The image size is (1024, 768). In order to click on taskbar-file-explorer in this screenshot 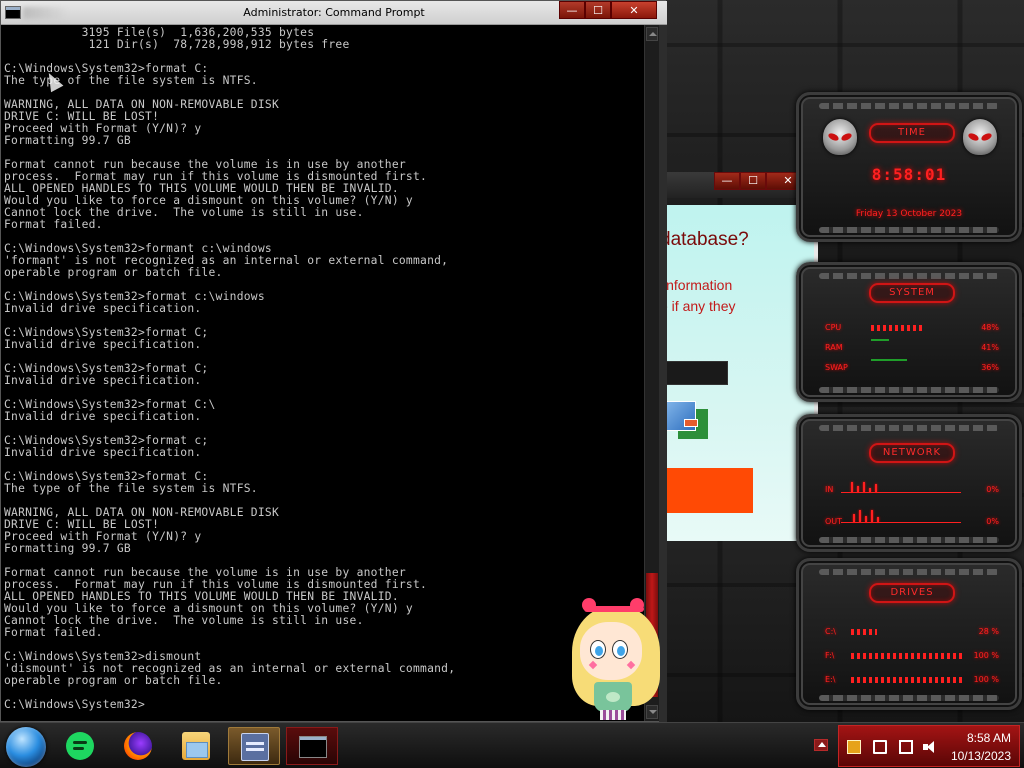, I will do `click(196, 746)`.